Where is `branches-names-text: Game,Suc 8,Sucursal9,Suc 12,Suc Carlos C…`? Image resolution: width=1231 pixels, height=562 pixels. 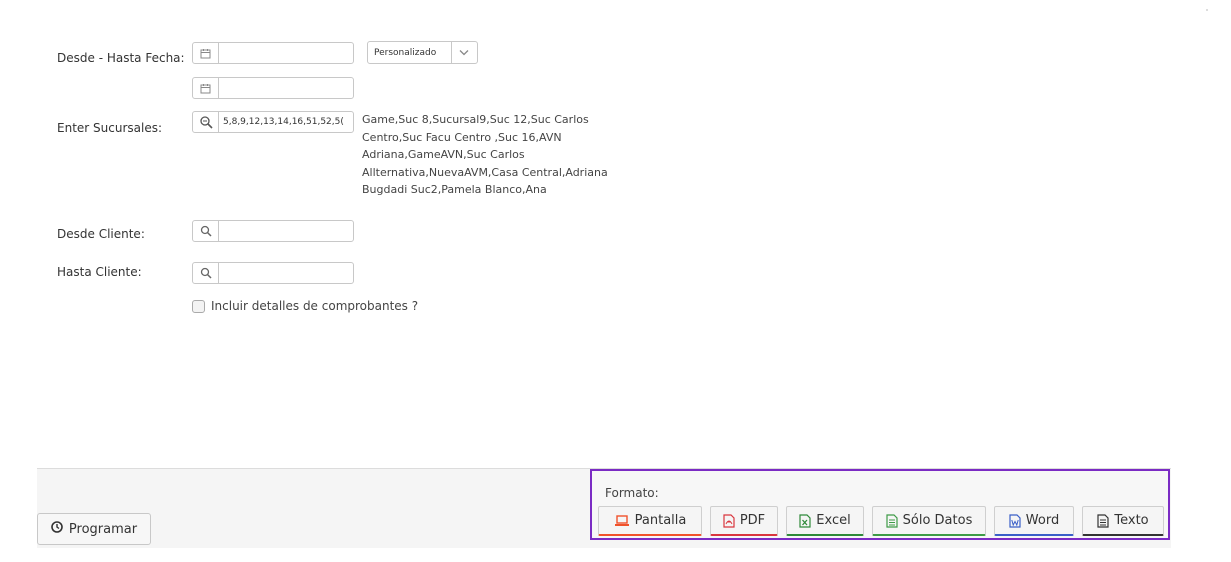
branches-names-text: Game,Suc 8,Sucursal9,Suc 12,Suc Carlos C… is located at coordinates (485, 154).